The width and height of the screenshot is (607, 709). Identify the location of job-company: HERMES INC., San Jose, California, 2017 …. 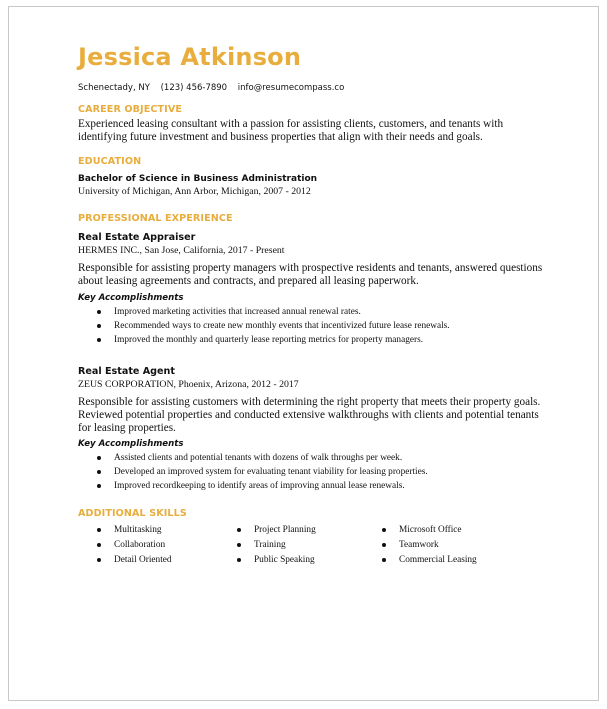
(181, 250).